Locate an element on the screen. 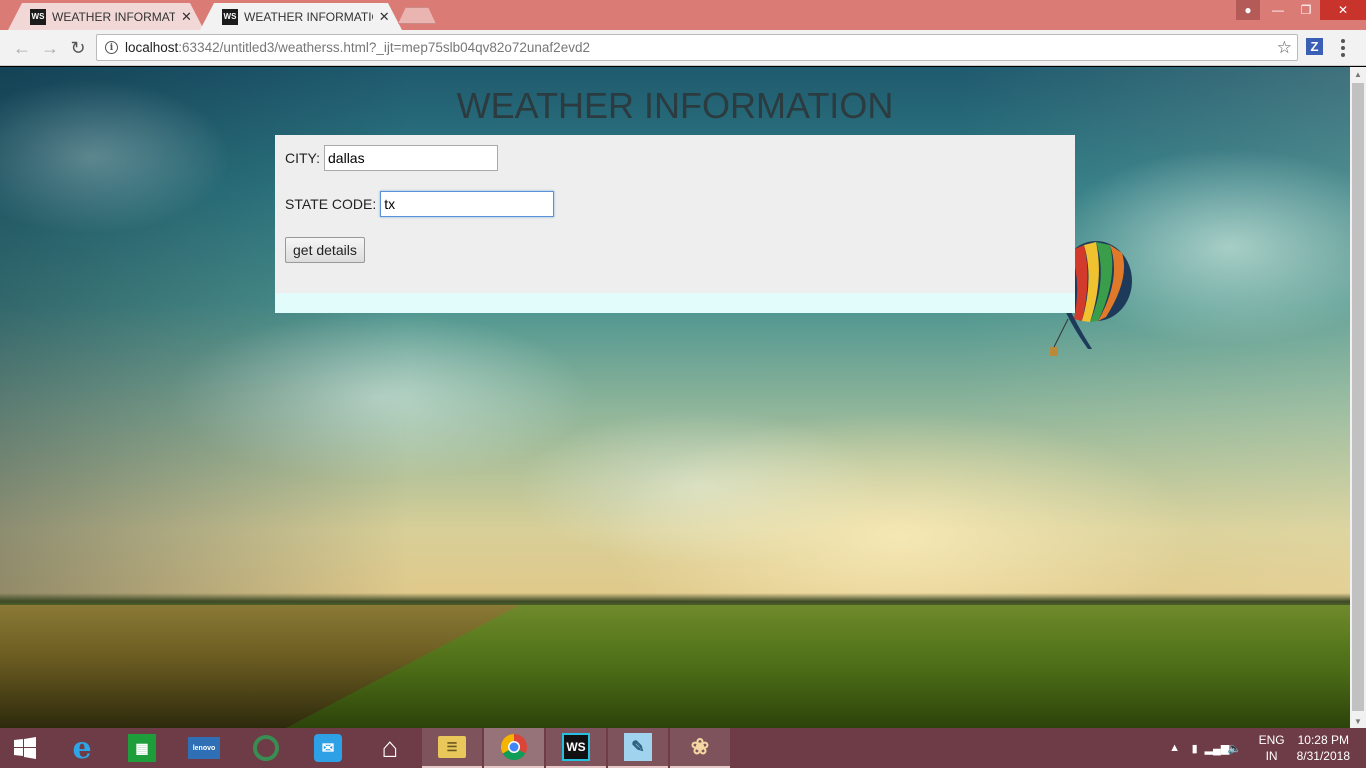  state-row: STATE CODE: is located at coordinates (420, 204).